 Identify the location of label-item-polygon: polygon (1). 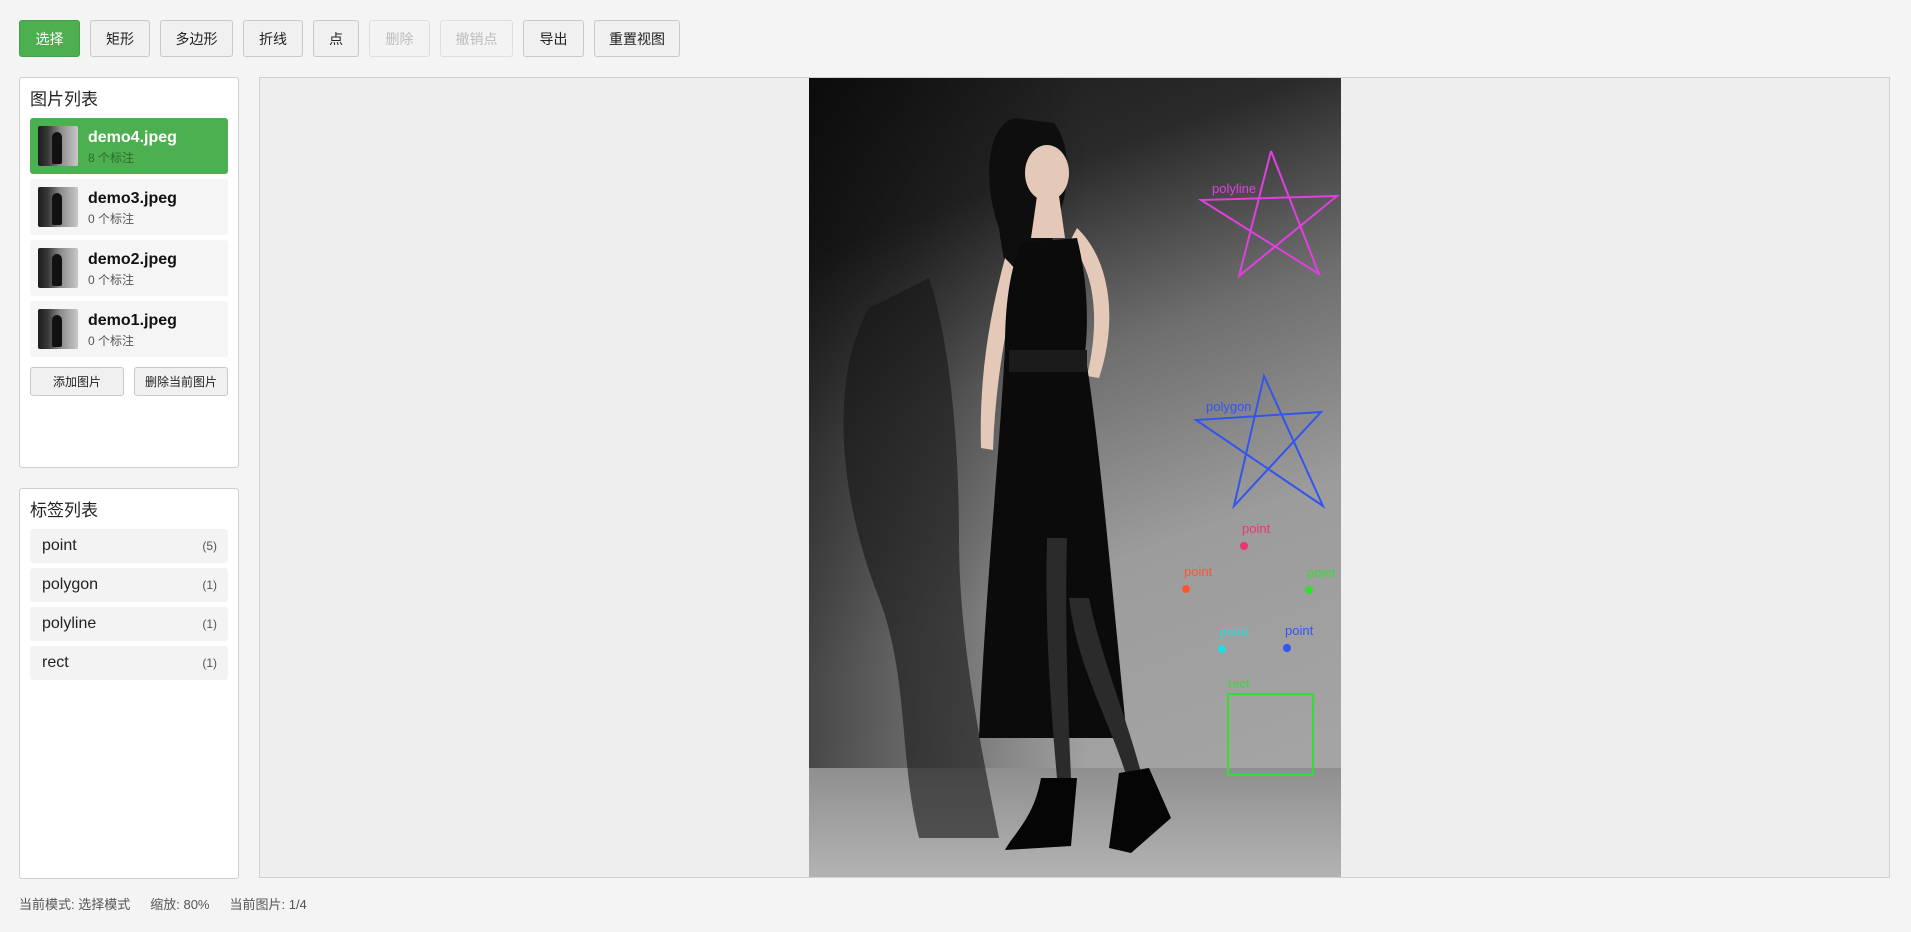
(129, 585).